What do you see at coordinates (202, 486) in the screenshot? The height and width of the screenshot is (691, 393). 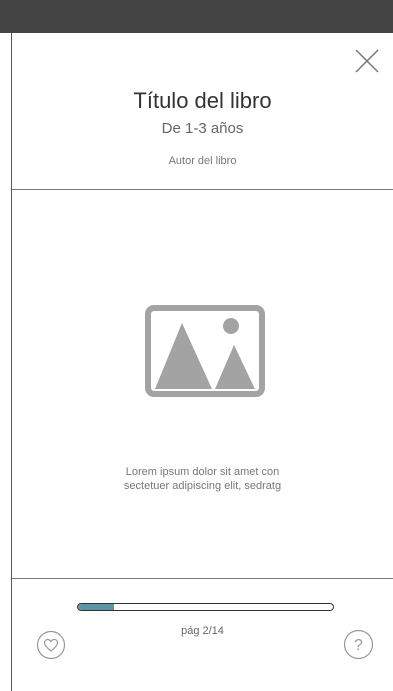 I see `page-text-line: sectetuer adipiscing elit, sedratg` at bounding box center [202, 486].